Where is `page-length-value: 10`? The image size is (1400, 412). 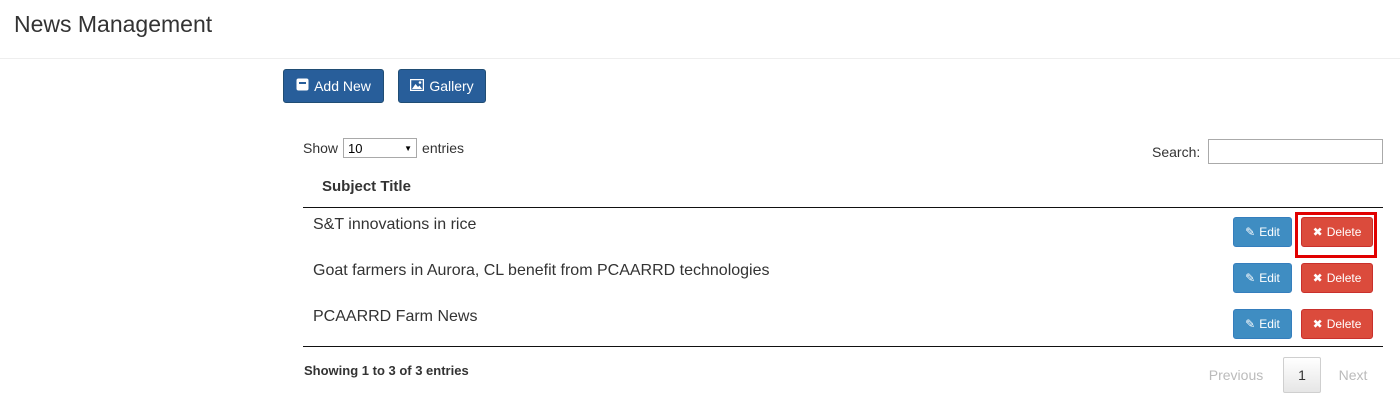
page-length-value: 10 is located at coordinates (355, 148).